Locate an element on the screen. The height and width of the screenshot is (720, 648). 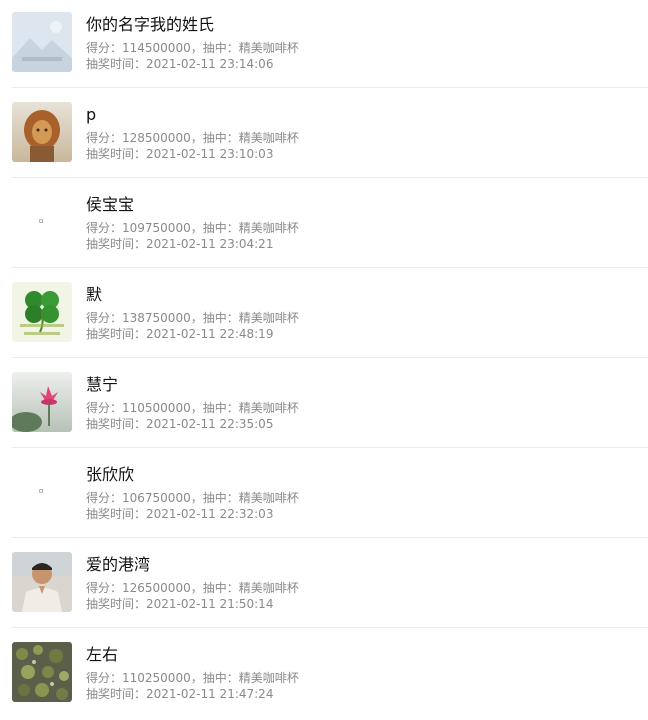
draw-time-text: 抽奖时间：2021-02-11 22:32:03 is located at coordinates (180, 514).